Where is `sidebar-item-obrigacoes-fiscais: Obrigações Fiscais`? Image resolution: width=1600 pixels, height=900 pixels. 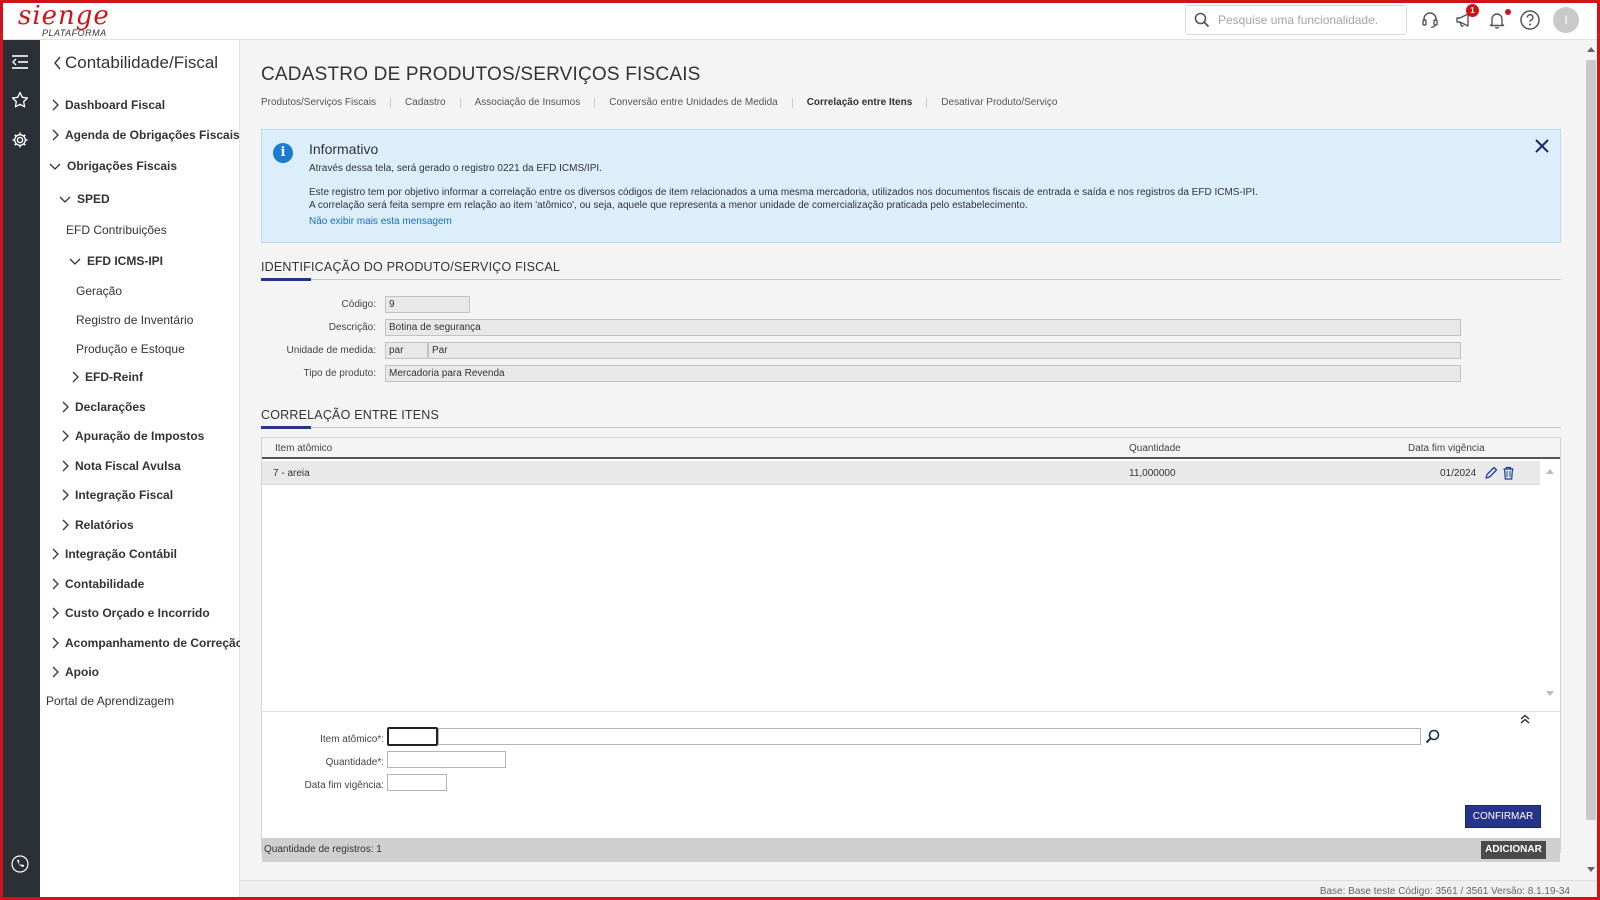 sidebar-item-obrigacoes-fiscais: Obrigações Fiscais is located at coordinates (113, 166).